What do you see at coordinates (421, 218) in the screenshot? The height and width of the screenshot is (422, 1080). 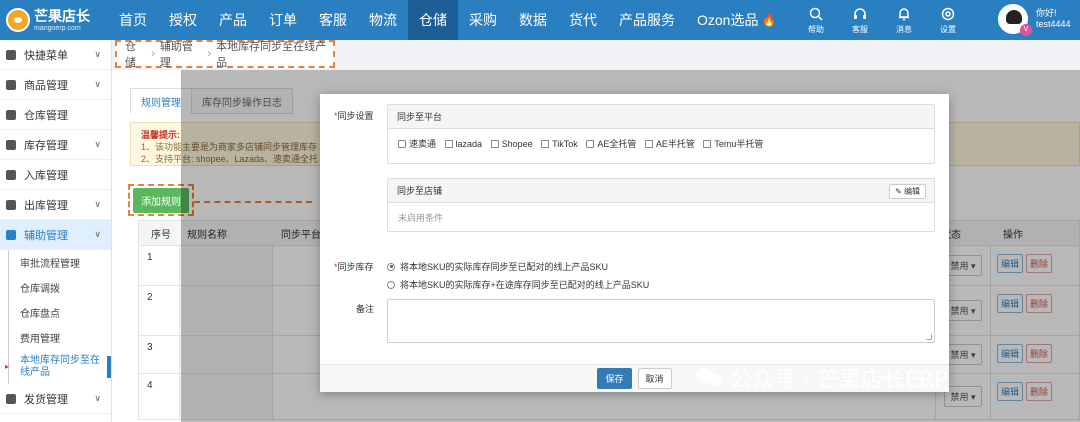 I see `shop-empty-text: 未启用条件` at bounding box center [421, 218].